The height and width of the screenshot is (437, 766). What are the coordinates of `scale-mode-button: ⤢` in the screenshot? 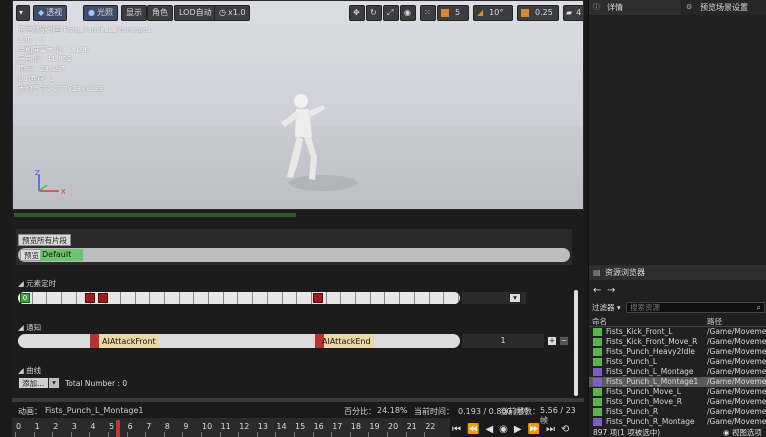 It's located at (391, 13).